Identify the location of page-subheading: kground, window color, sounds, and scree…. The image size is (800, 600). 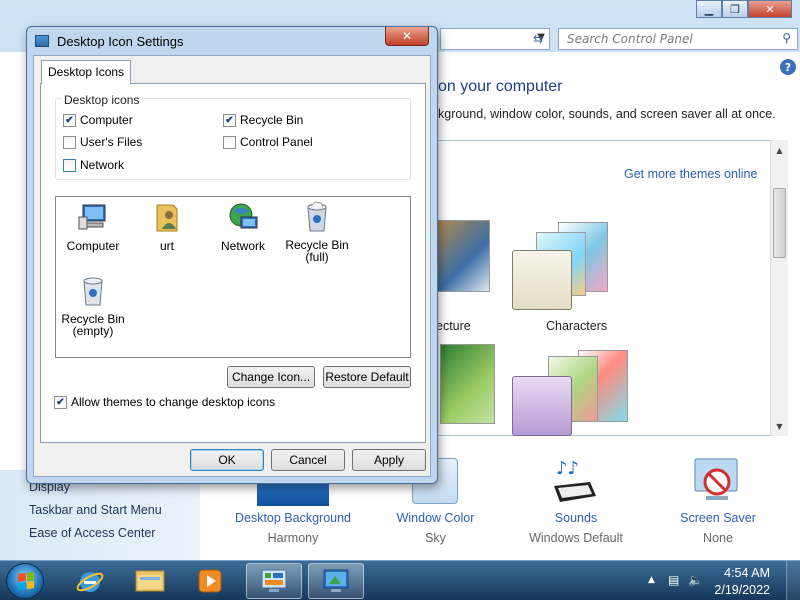
(607, 114).